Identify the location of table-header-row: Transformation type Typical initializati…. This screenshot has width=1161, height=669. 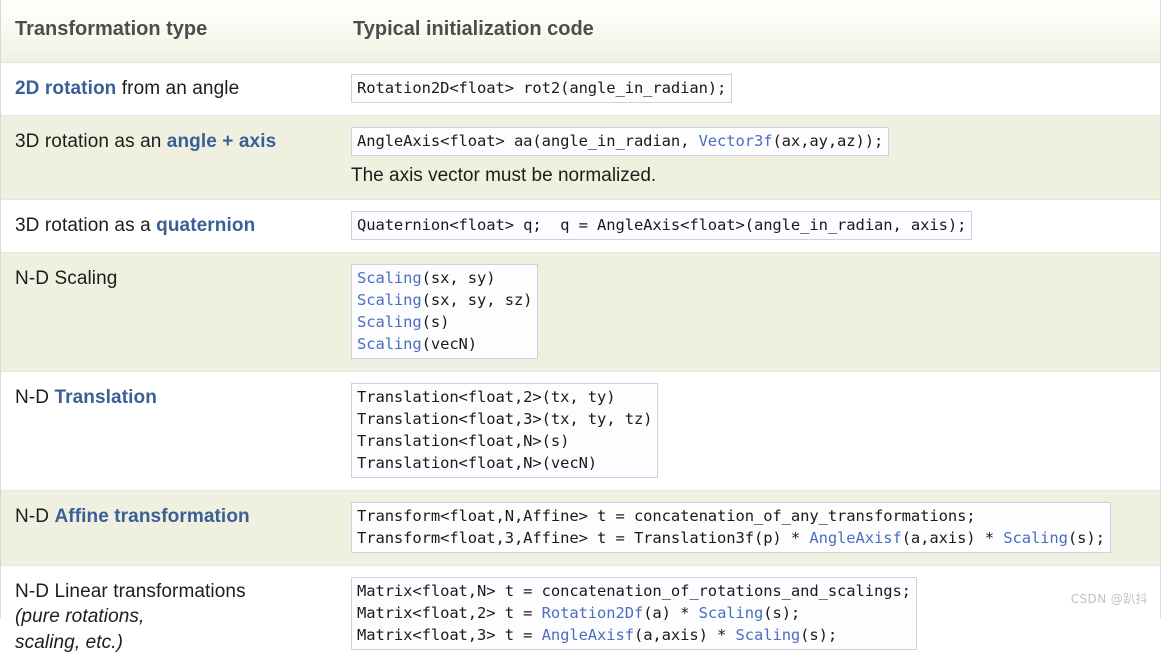
(580, 31).